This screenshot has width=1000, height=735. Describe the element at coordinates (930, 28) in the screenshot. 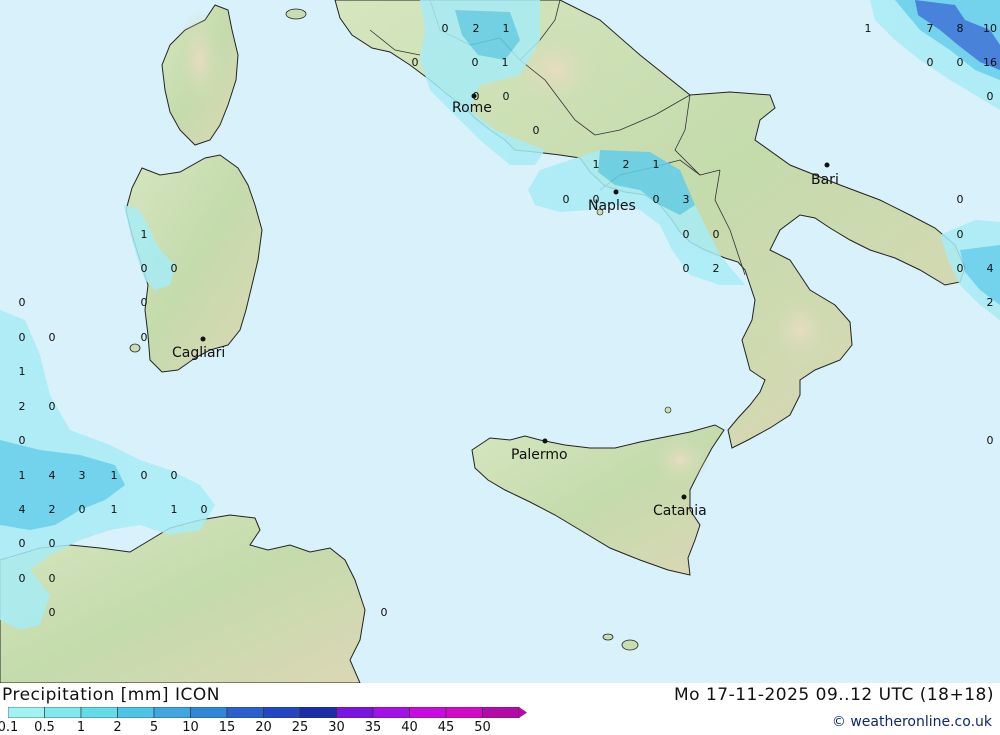

I see `precip-value: 7` at that location.